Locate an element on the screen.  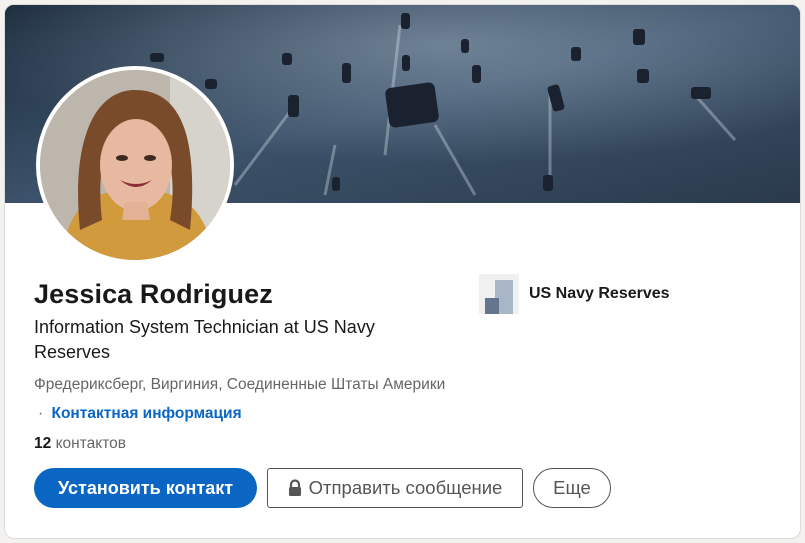
connect-button: Установить контакт is located at coordinates (145, 488).